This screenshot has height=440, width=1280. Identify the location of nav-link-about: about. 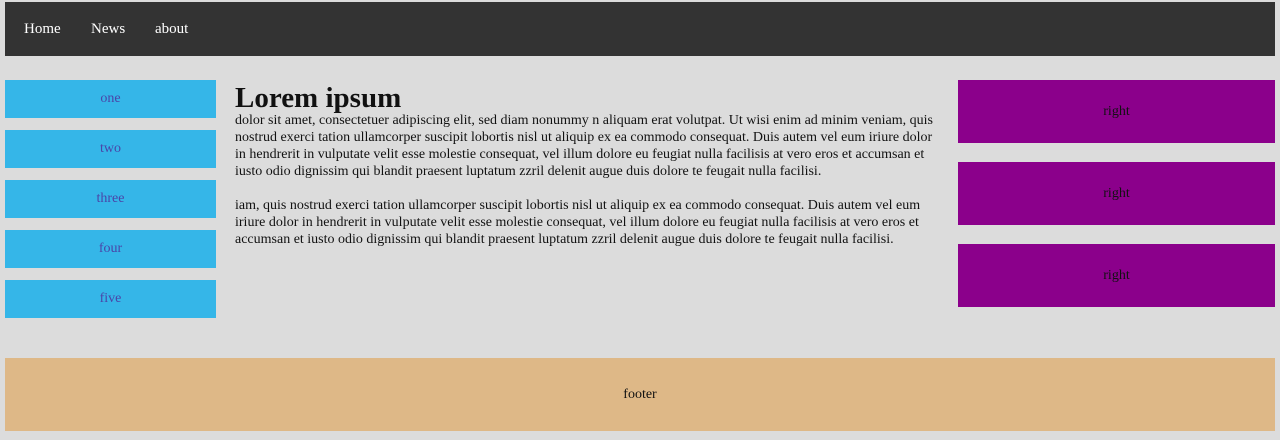
(171, 29).